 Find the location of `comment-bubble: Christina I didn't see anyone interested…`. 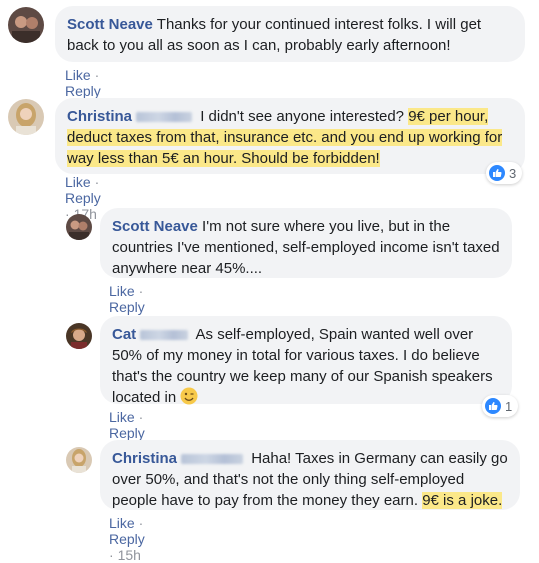

comment-bubble: Christina I didn't see anyone interested… is located at coordinates (290, 136).